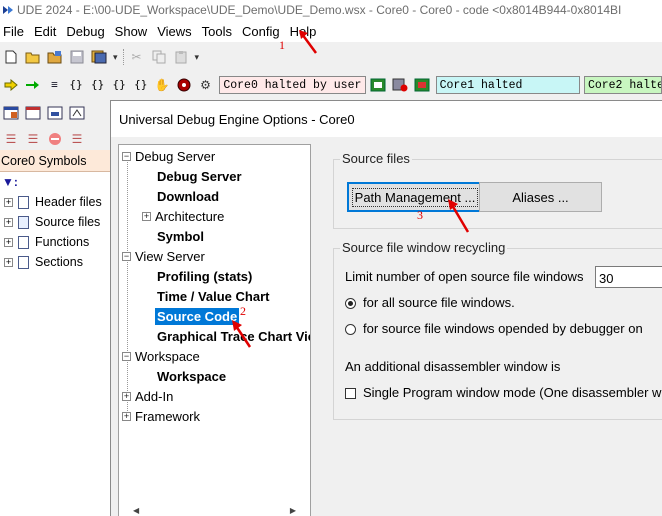 Image resolution: width=662 pixels, height=516 pixels. What do you see at coordinates (55, 57) in the screenshot?
I see `open-workspace-icon` at bounding box center [55, 57].